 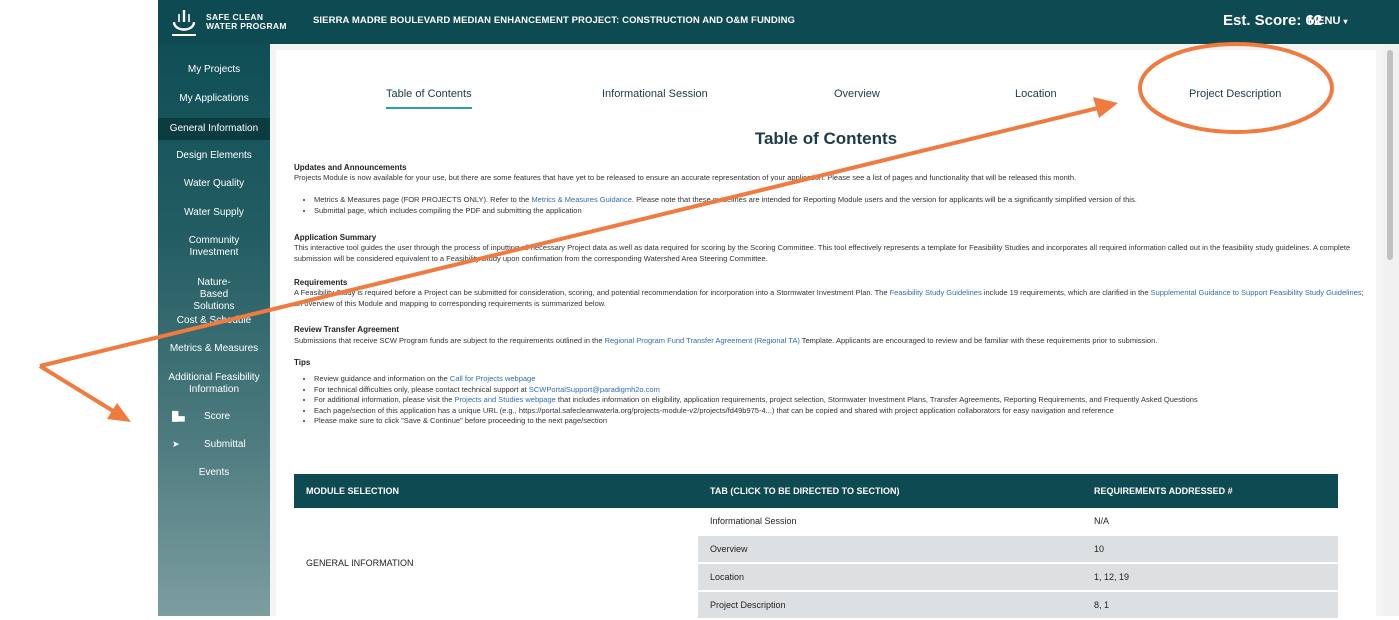 What do you see at coordinates (890, 522) in the screenshot?
I see `tab-link-cell: Informational Session` at bounding box center [890, 522].